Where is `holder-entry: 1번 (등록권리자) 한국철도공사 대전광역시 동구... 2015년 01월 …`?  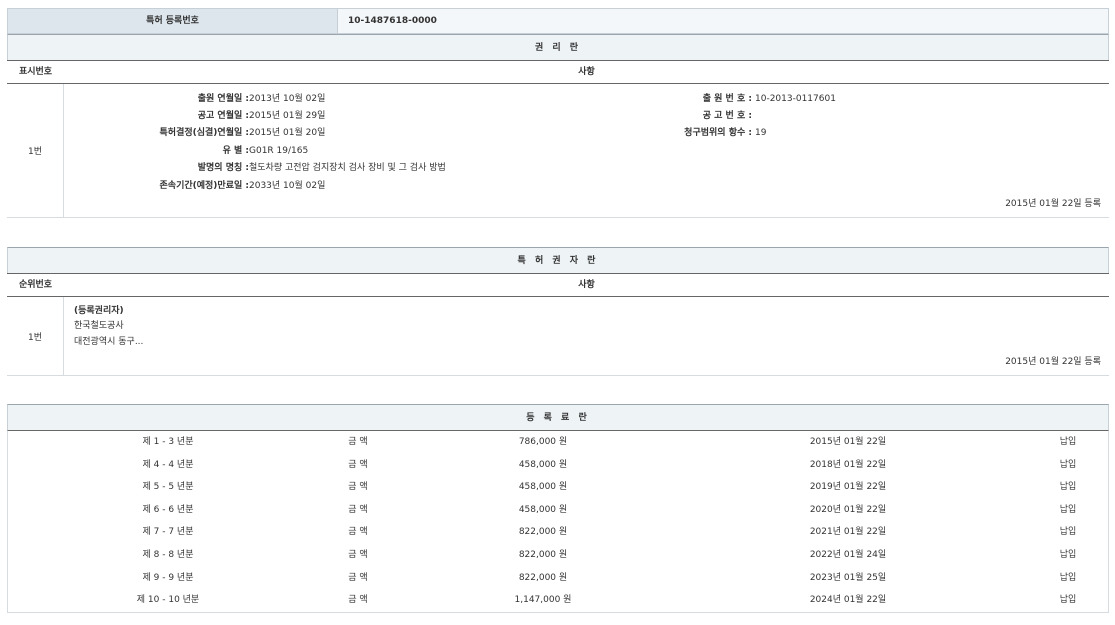
holder-entry: 1번 (등록권리자) 한국철도공사 대전광역시 동구... 2015년 01월 … is located at coordinates (558, 336).